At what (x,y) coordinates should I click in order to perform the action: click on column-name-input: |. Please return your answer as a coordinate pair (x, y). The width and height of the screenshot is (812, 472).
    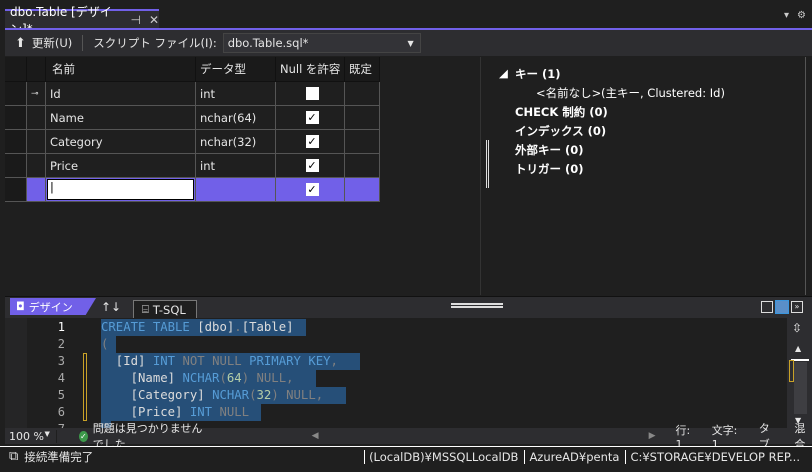
    Looking at the image, I should click on (120, 189).